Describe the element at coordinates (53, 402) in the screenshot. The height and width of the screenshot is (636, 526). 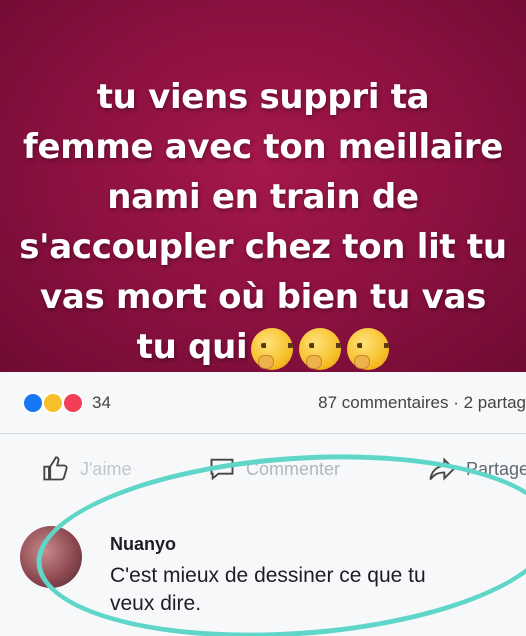
I see `haha-reaction-icon` at that location.